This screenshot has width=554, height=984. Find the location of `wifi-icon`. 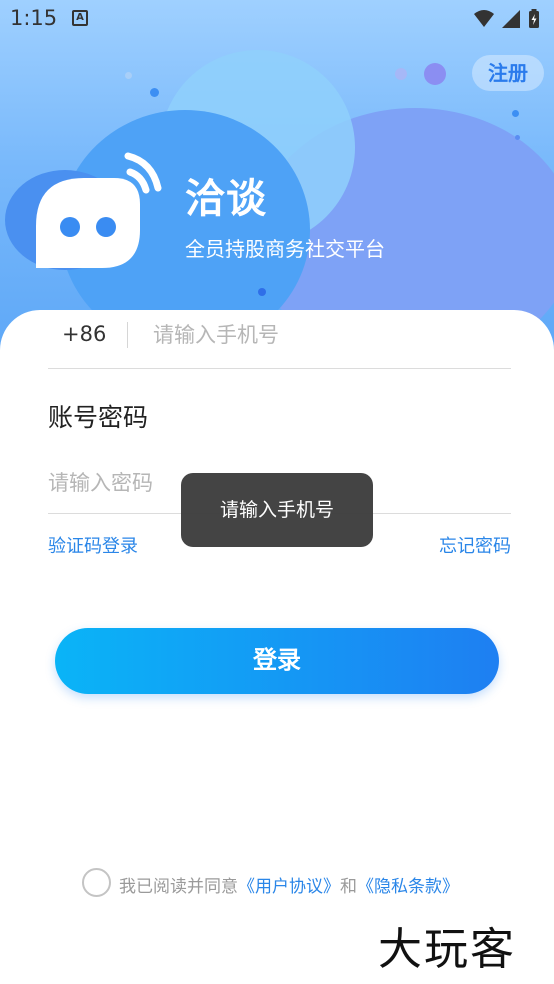

wifi-icon is located at coordinates (484, 18).